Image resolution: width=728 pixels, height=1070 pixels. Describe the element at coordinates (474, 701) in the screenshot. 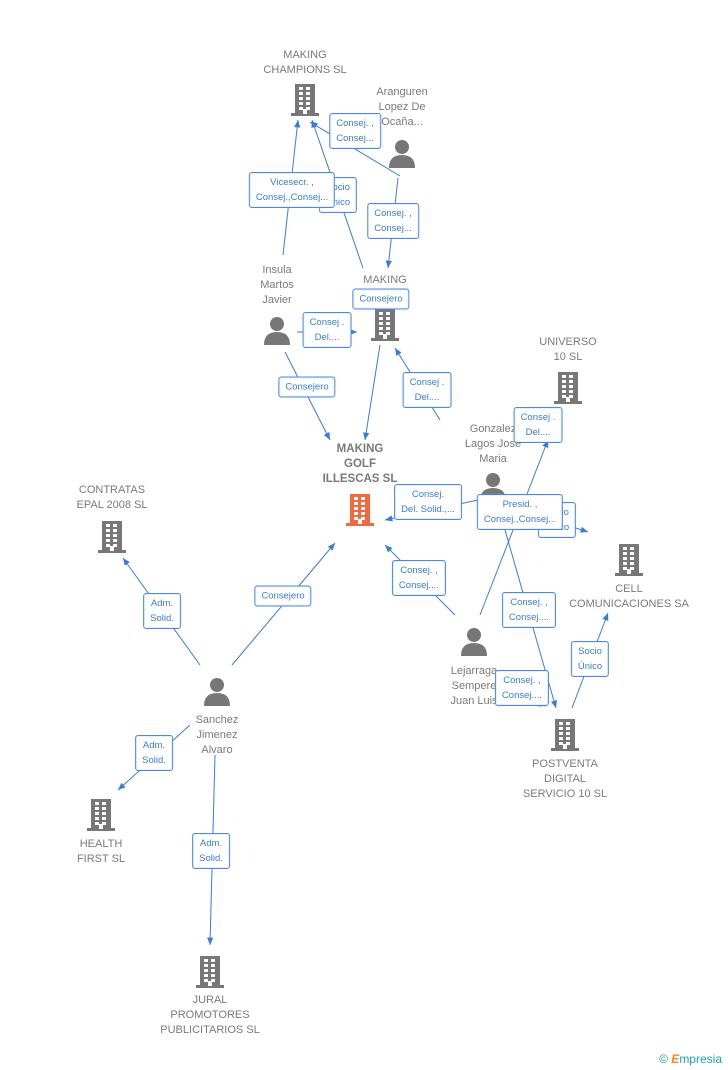

I see `node-label-line: Juan Luis` at that location.